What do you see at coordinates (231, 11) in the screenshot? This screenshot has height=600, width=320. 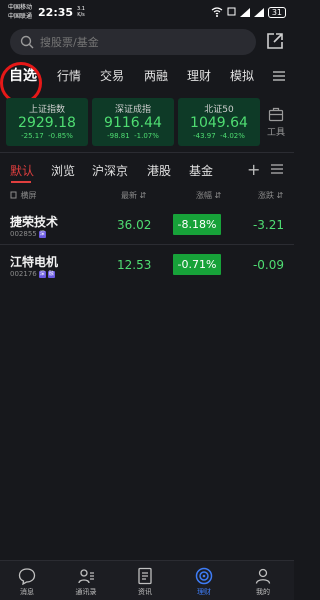 I see `alarm-icon` at bounding box center [231, 11].